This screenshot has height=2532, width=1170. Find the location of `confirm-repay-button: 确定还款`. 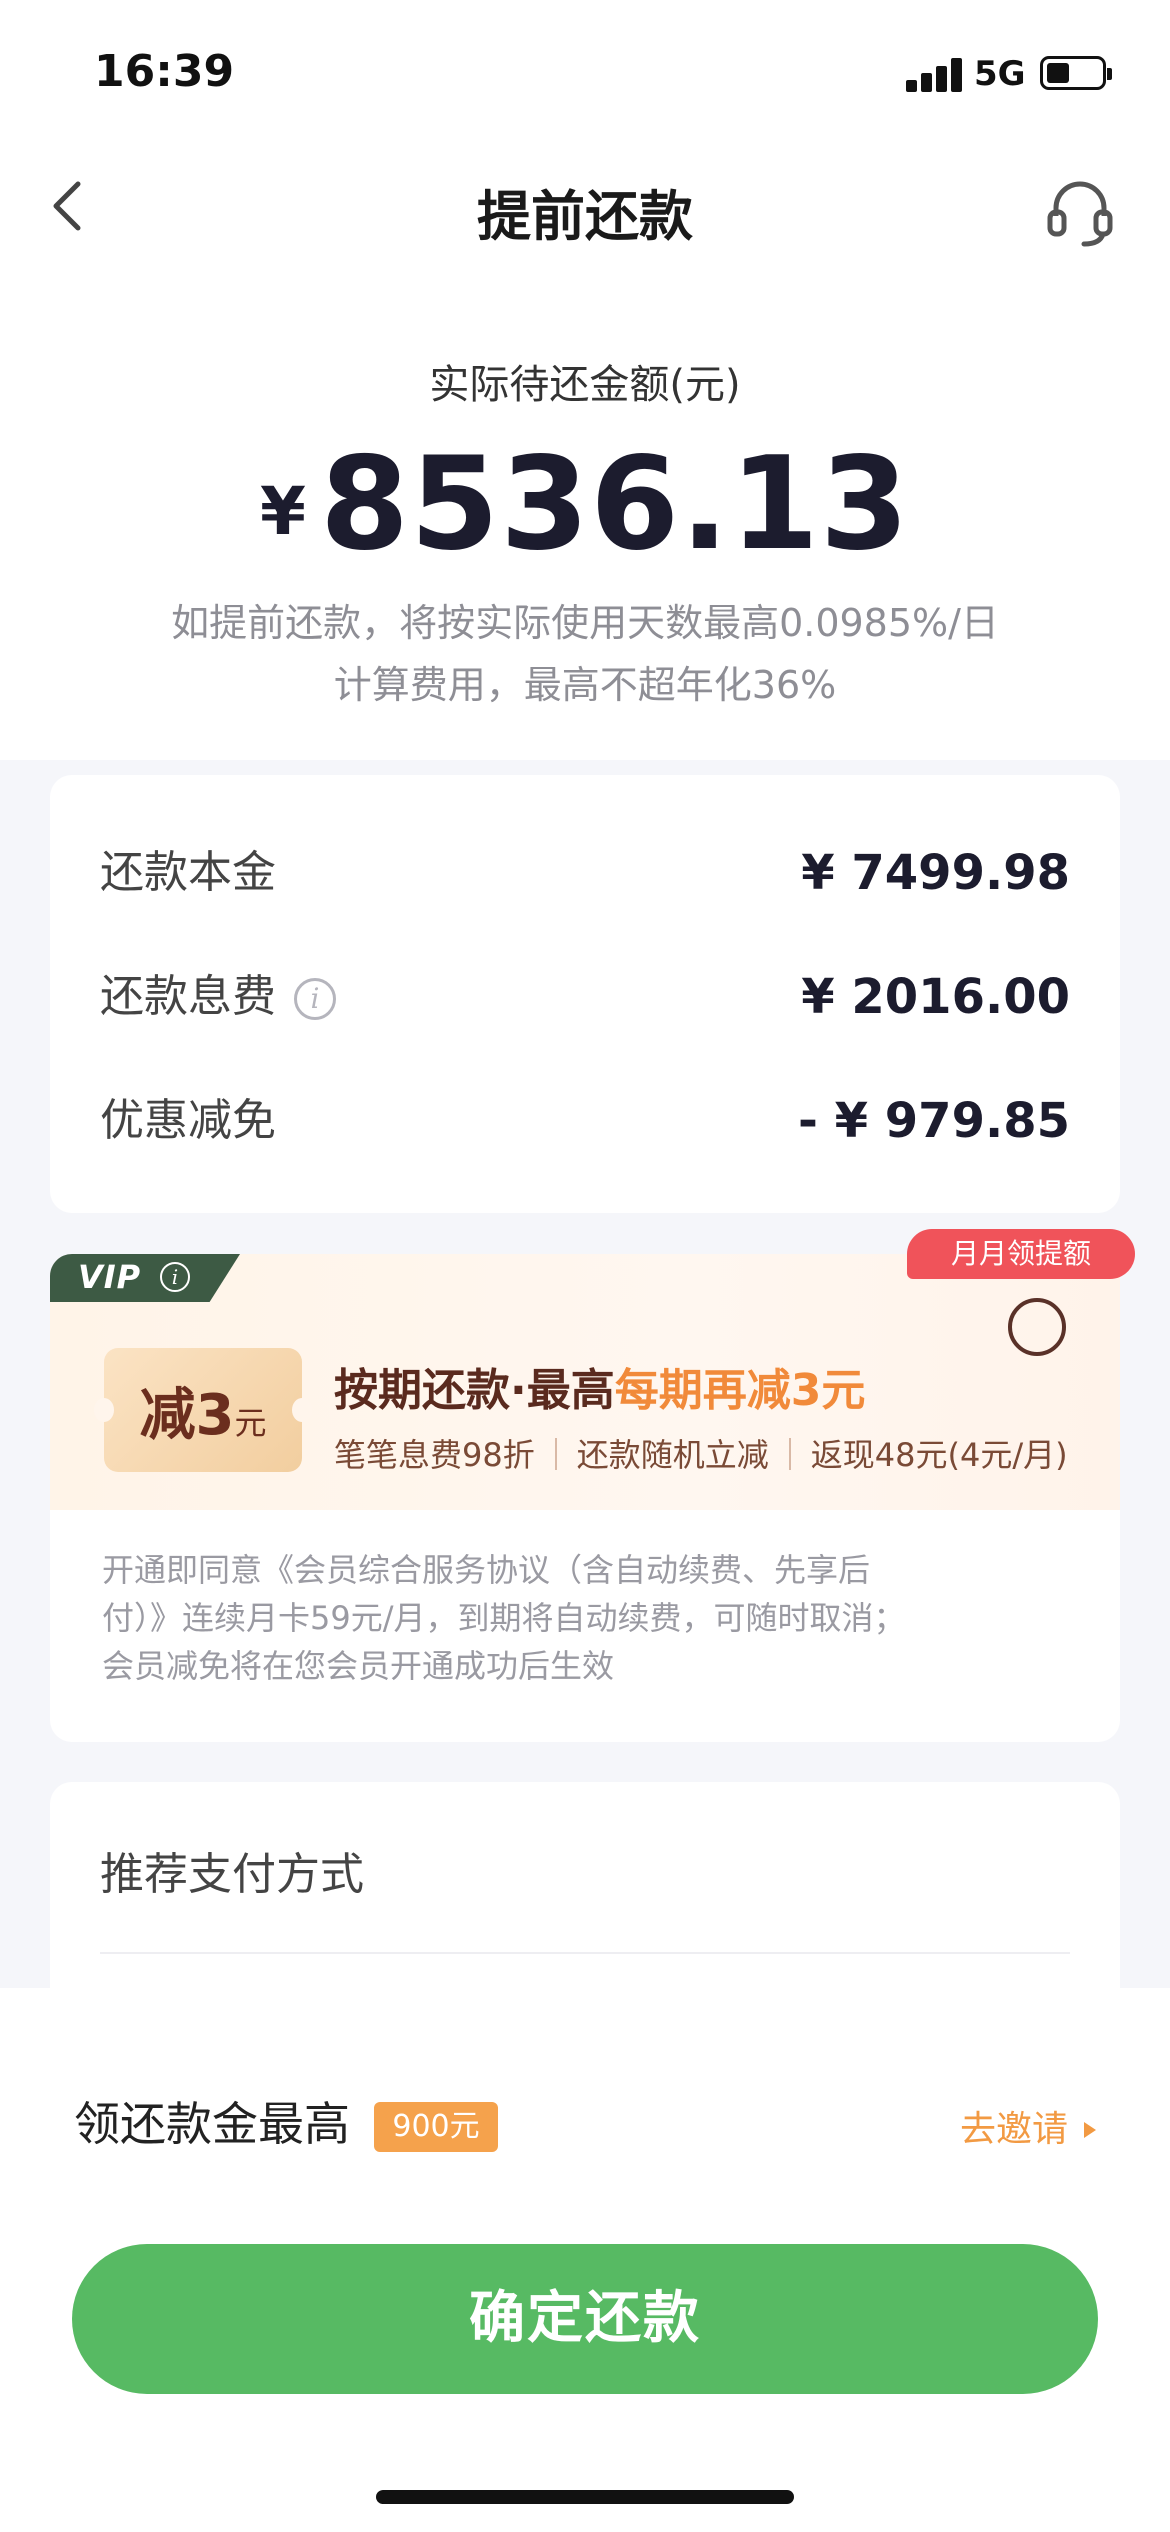

confirm-repay-button: 确定还款 is located at coordinates (585, 2319).